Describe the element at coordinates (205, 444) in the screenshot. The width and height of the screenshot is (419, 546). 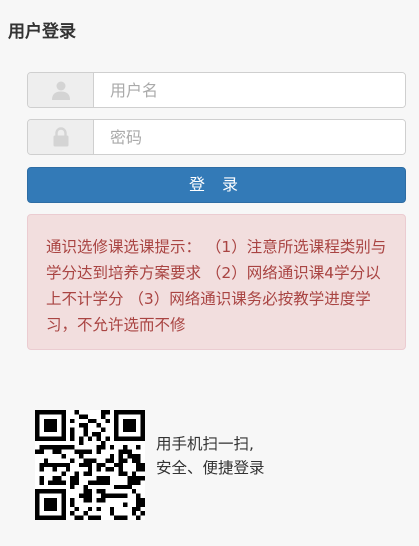
I see `qr-caption-line1: 用手机扫一扫,` at that location.